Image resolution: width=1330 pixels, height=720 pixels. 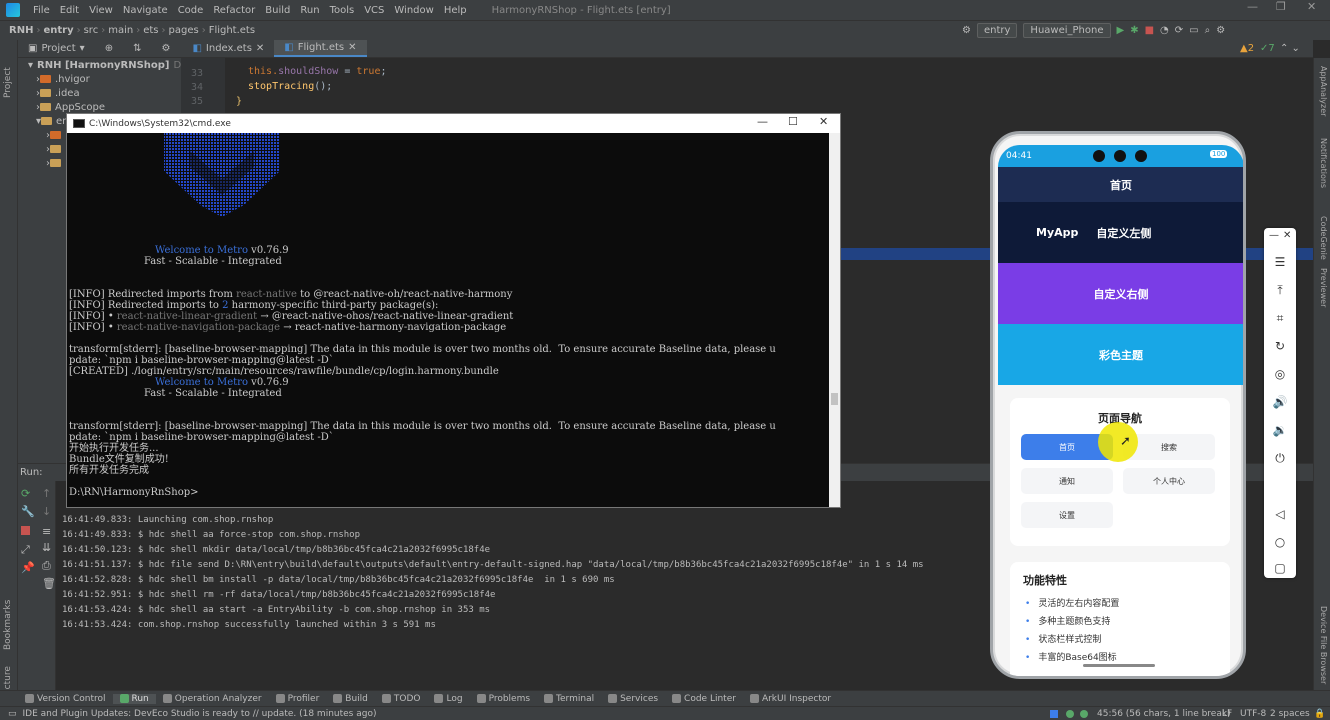 What do you see at coordinates (46, 493) in the screenshot?
I see `scroll-up-icon: ↑` at bounding box center [46, 493].